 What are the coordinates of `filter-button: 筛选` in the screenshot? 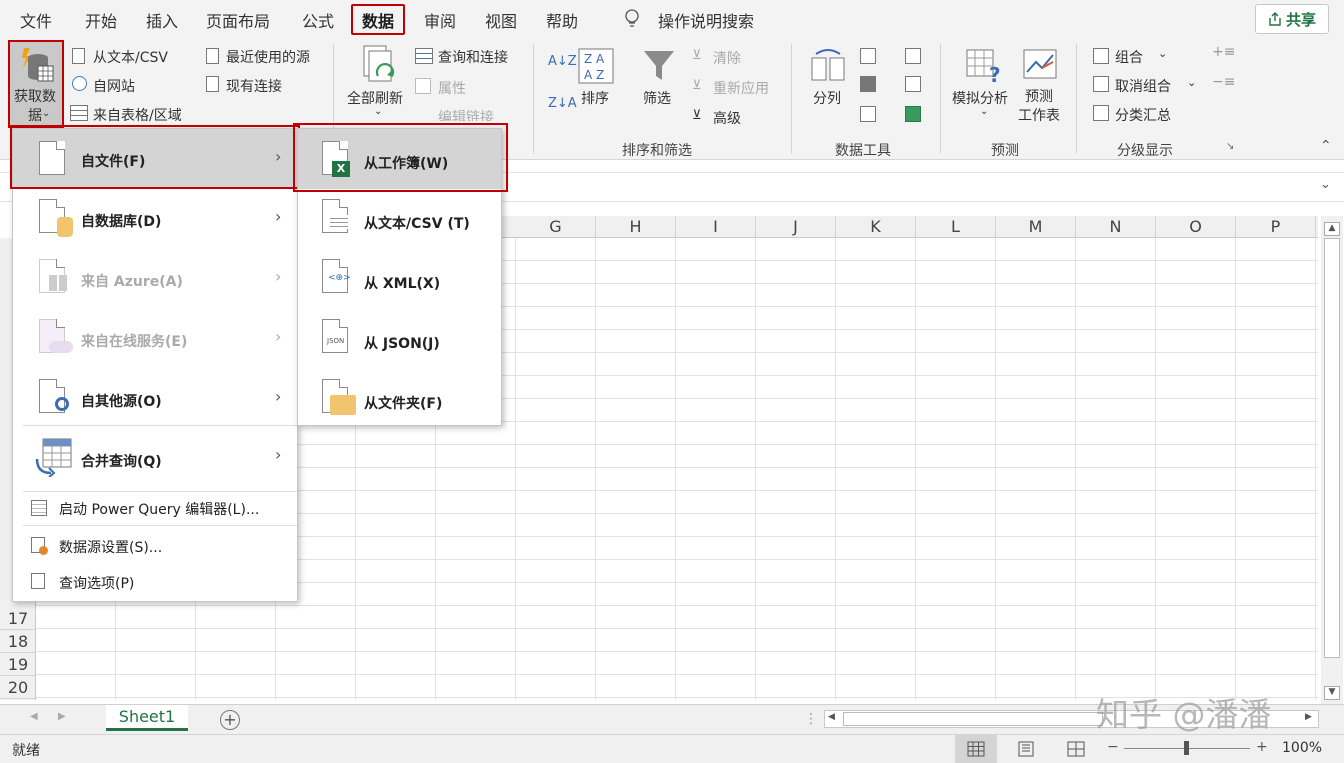 It's located at (657, 98).